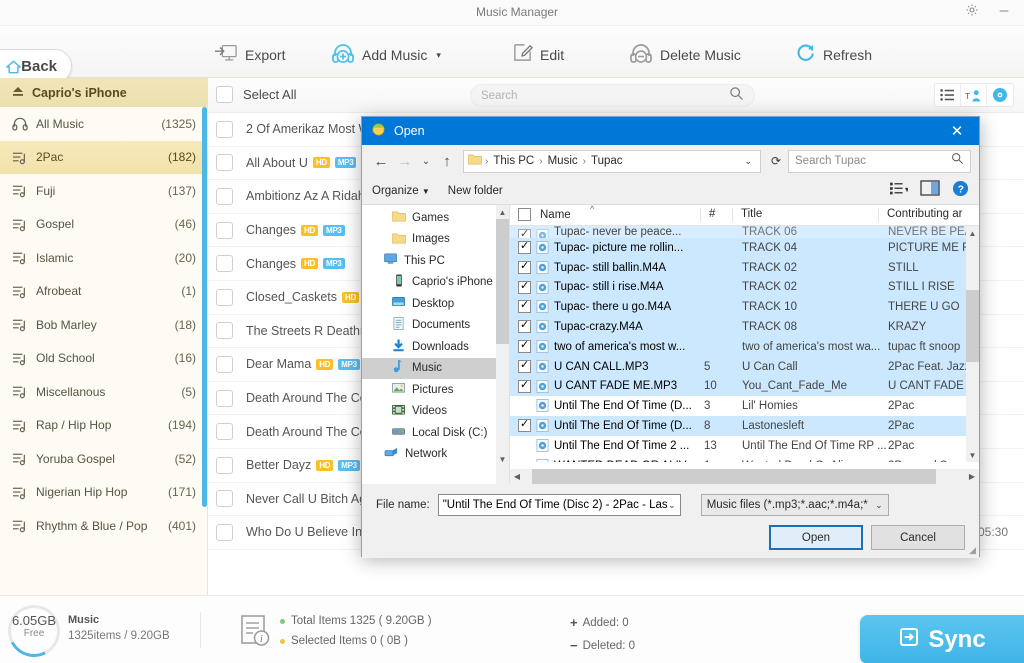  I want to click on column-artist: Contributing ar, so click(920, 215).